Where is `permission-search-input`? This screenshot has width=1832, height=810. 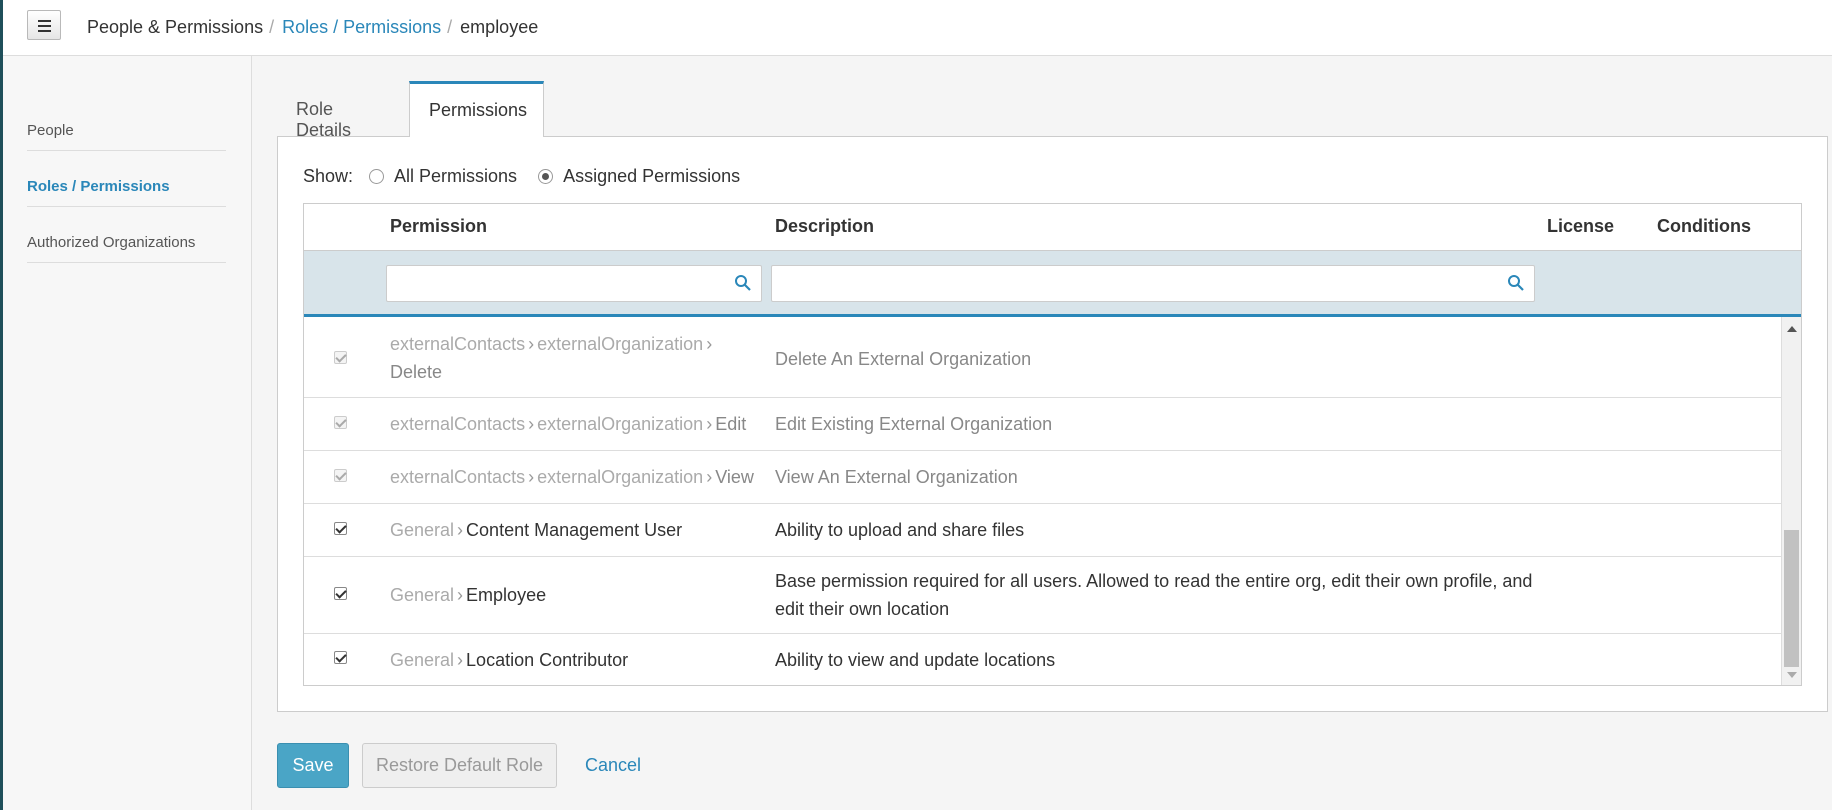
permission-search-input is located at coordinates (555, 283).